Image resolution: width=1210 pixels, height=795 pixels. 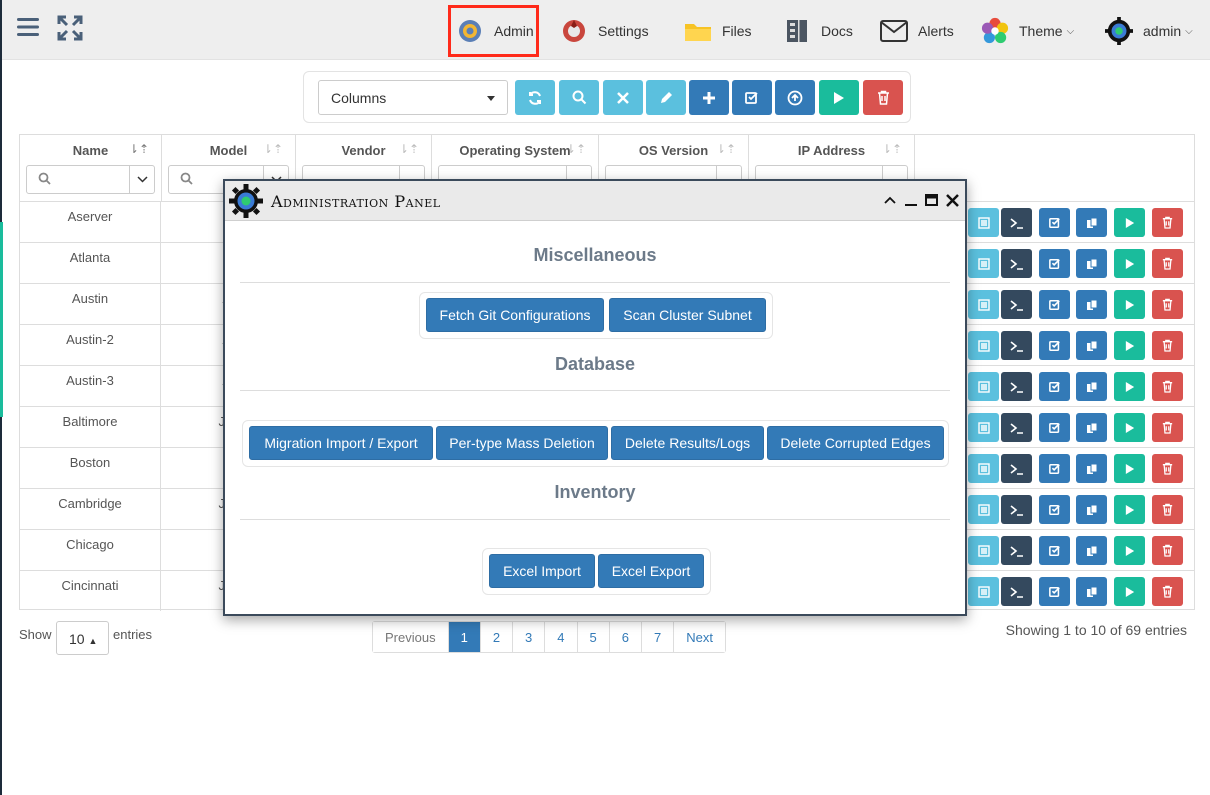 I want to click on column-header-name: Name ⇂⇡, so click(x=91, y=168).